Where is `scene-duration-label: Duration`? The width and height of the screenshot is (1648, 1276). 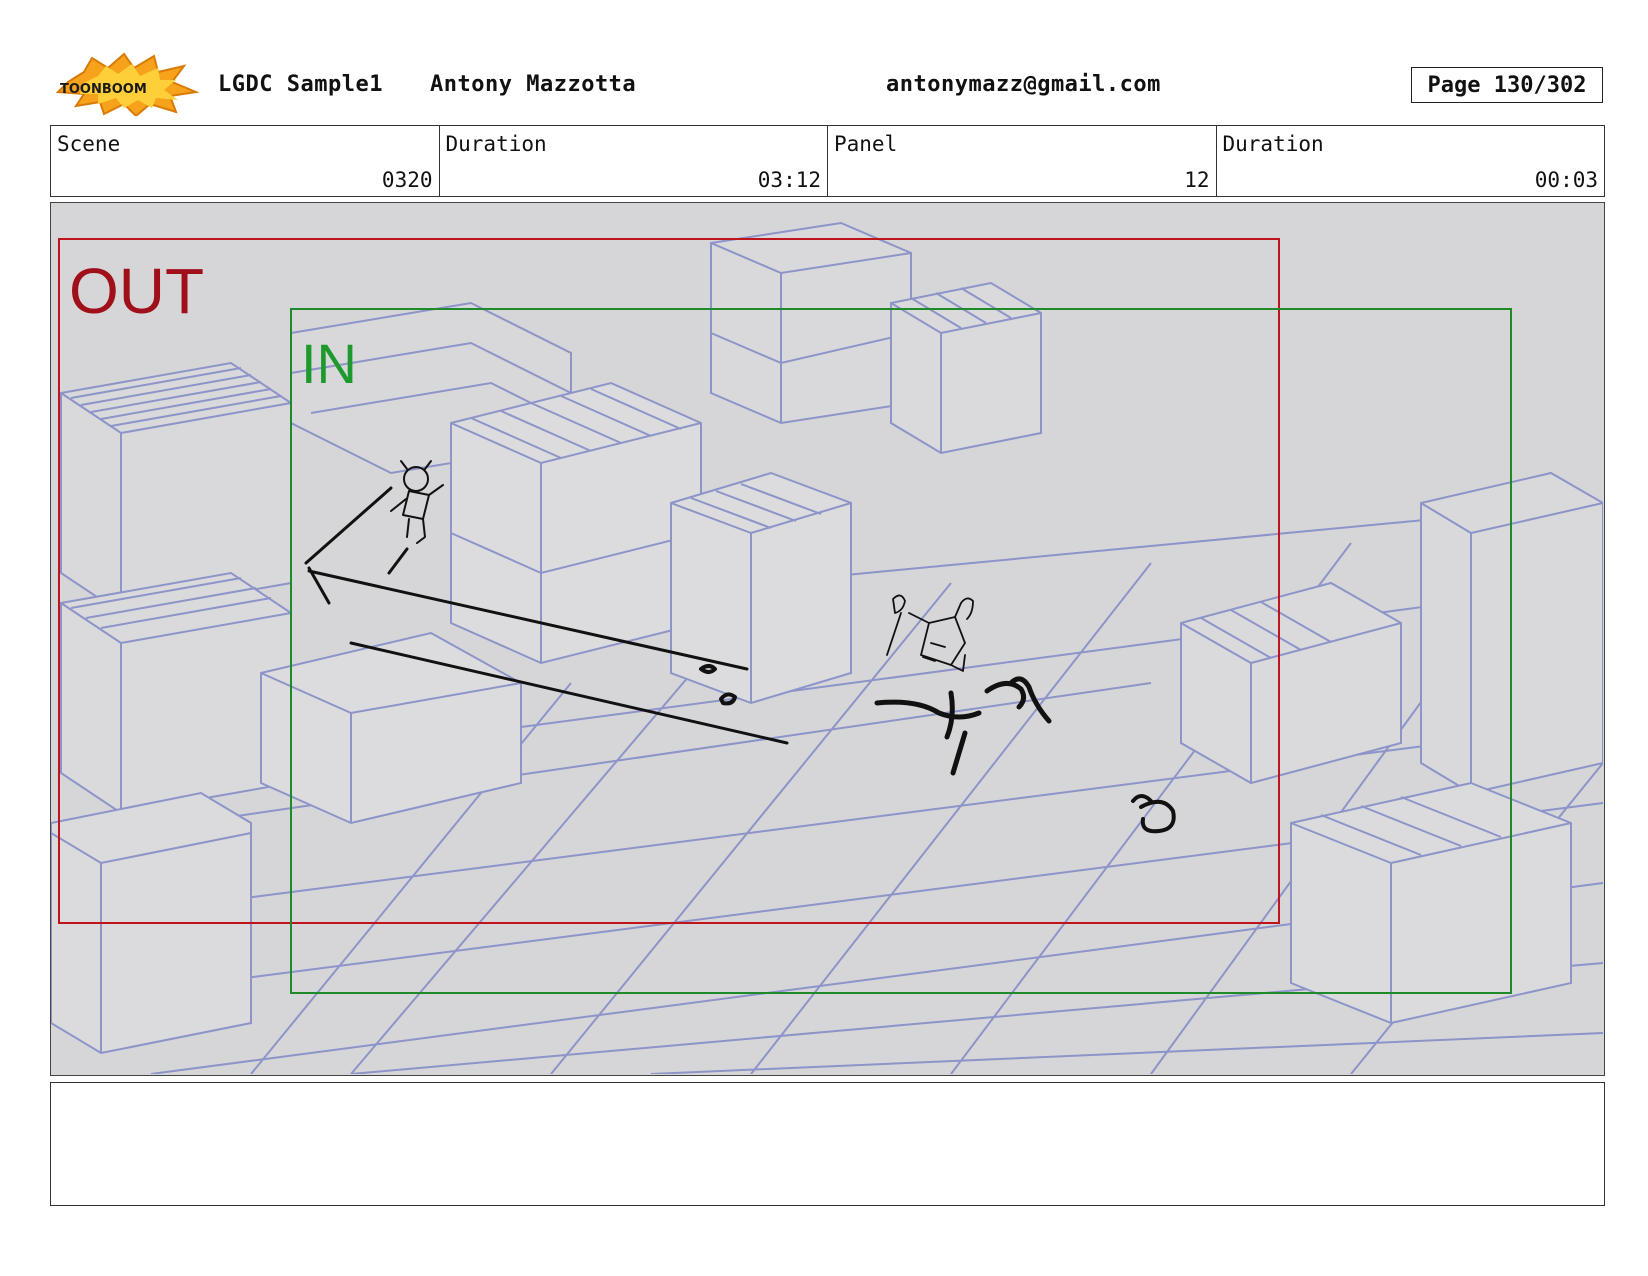
scene-duration-label: Duration is located at coordinates (496, 144).